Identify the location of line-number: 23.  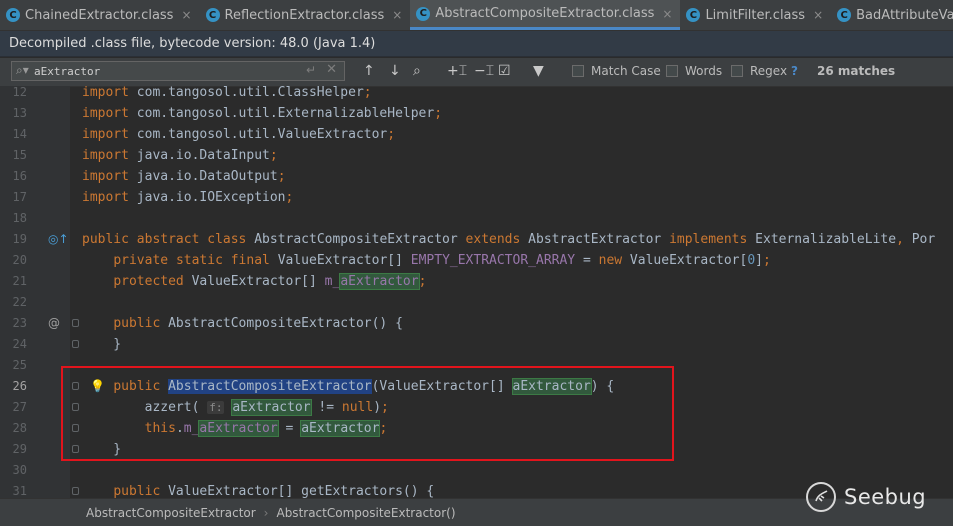
(13, 323).